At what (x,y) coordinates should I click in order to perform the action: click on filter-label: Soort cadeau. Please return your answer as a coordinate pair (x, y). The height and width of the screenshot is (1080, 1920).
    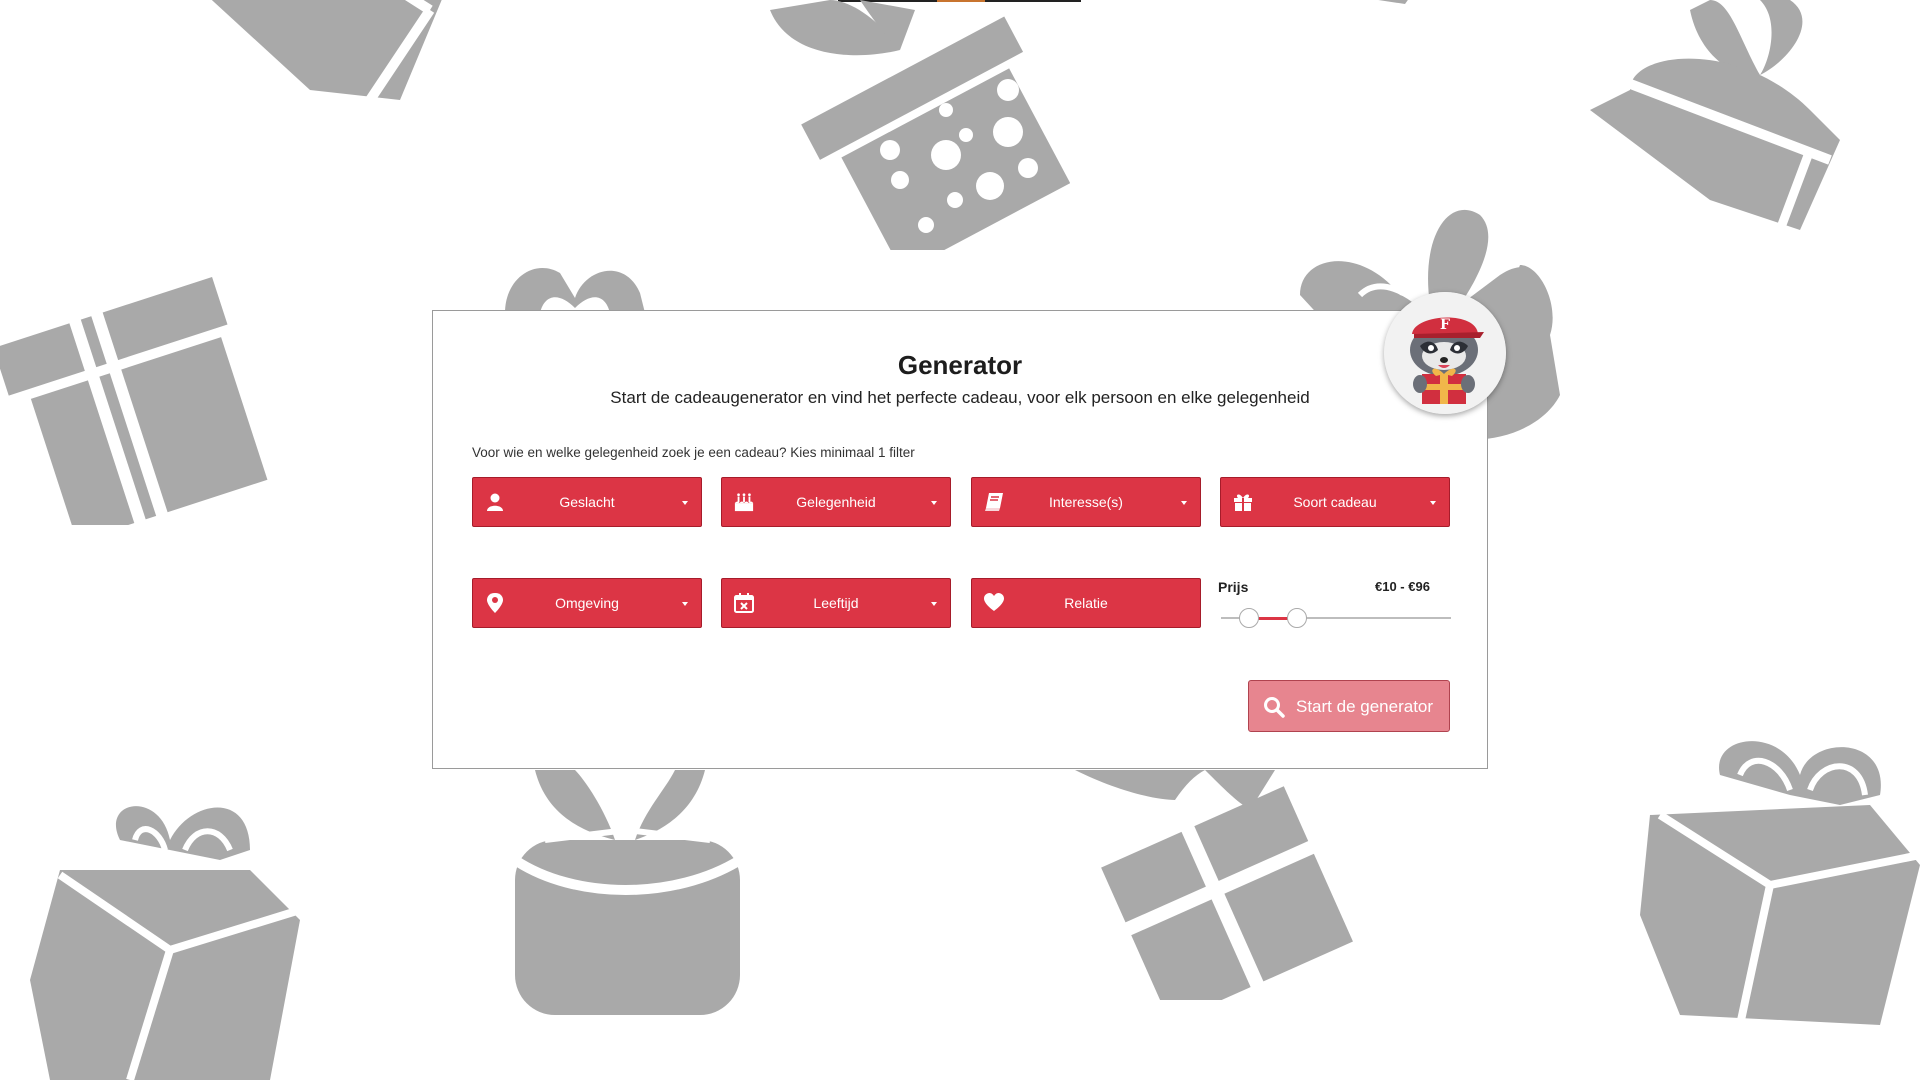
    Looking at the image, I should click on (1335, 502).